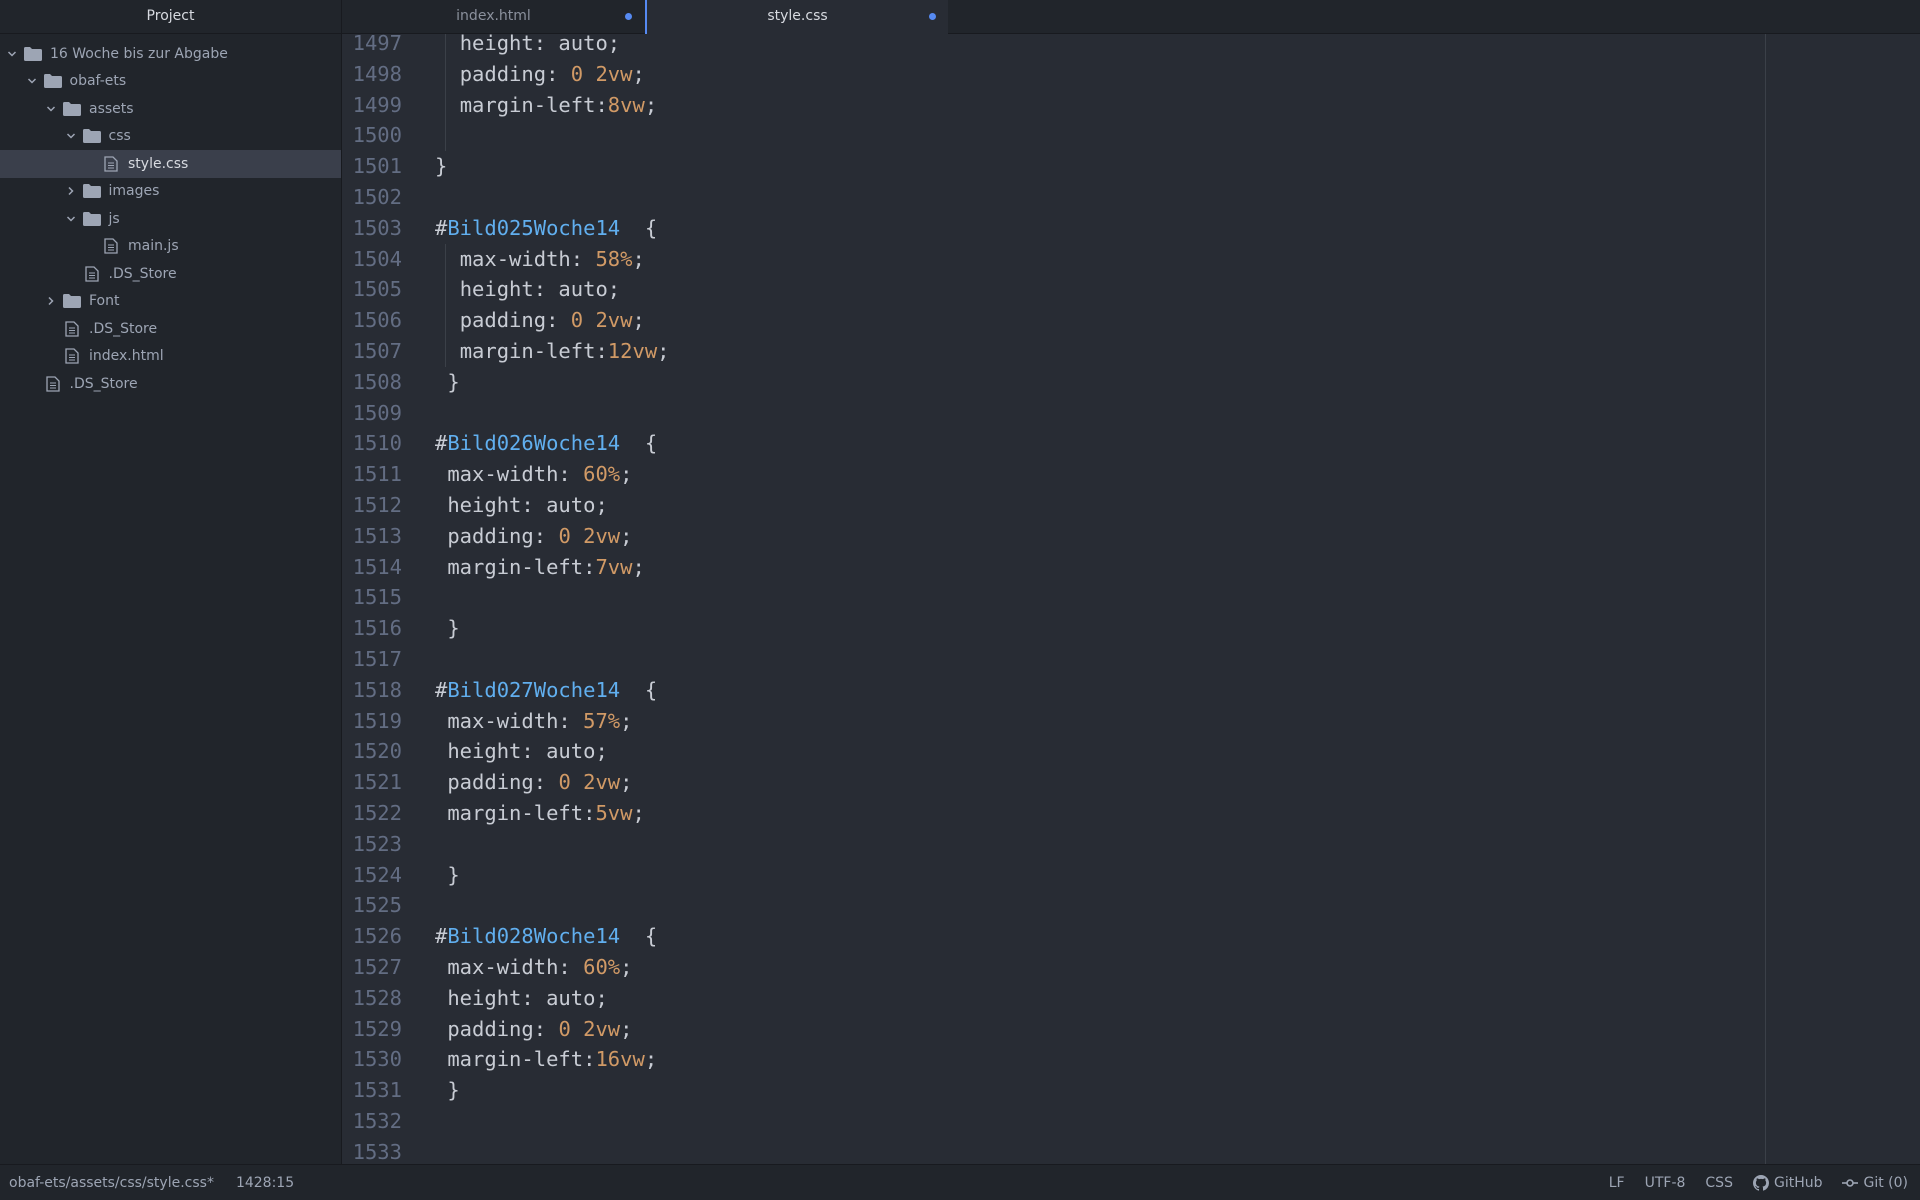  Describe the element at coordinates (170, 192) in the screenshot. I see `tree-folder: images` at that location.